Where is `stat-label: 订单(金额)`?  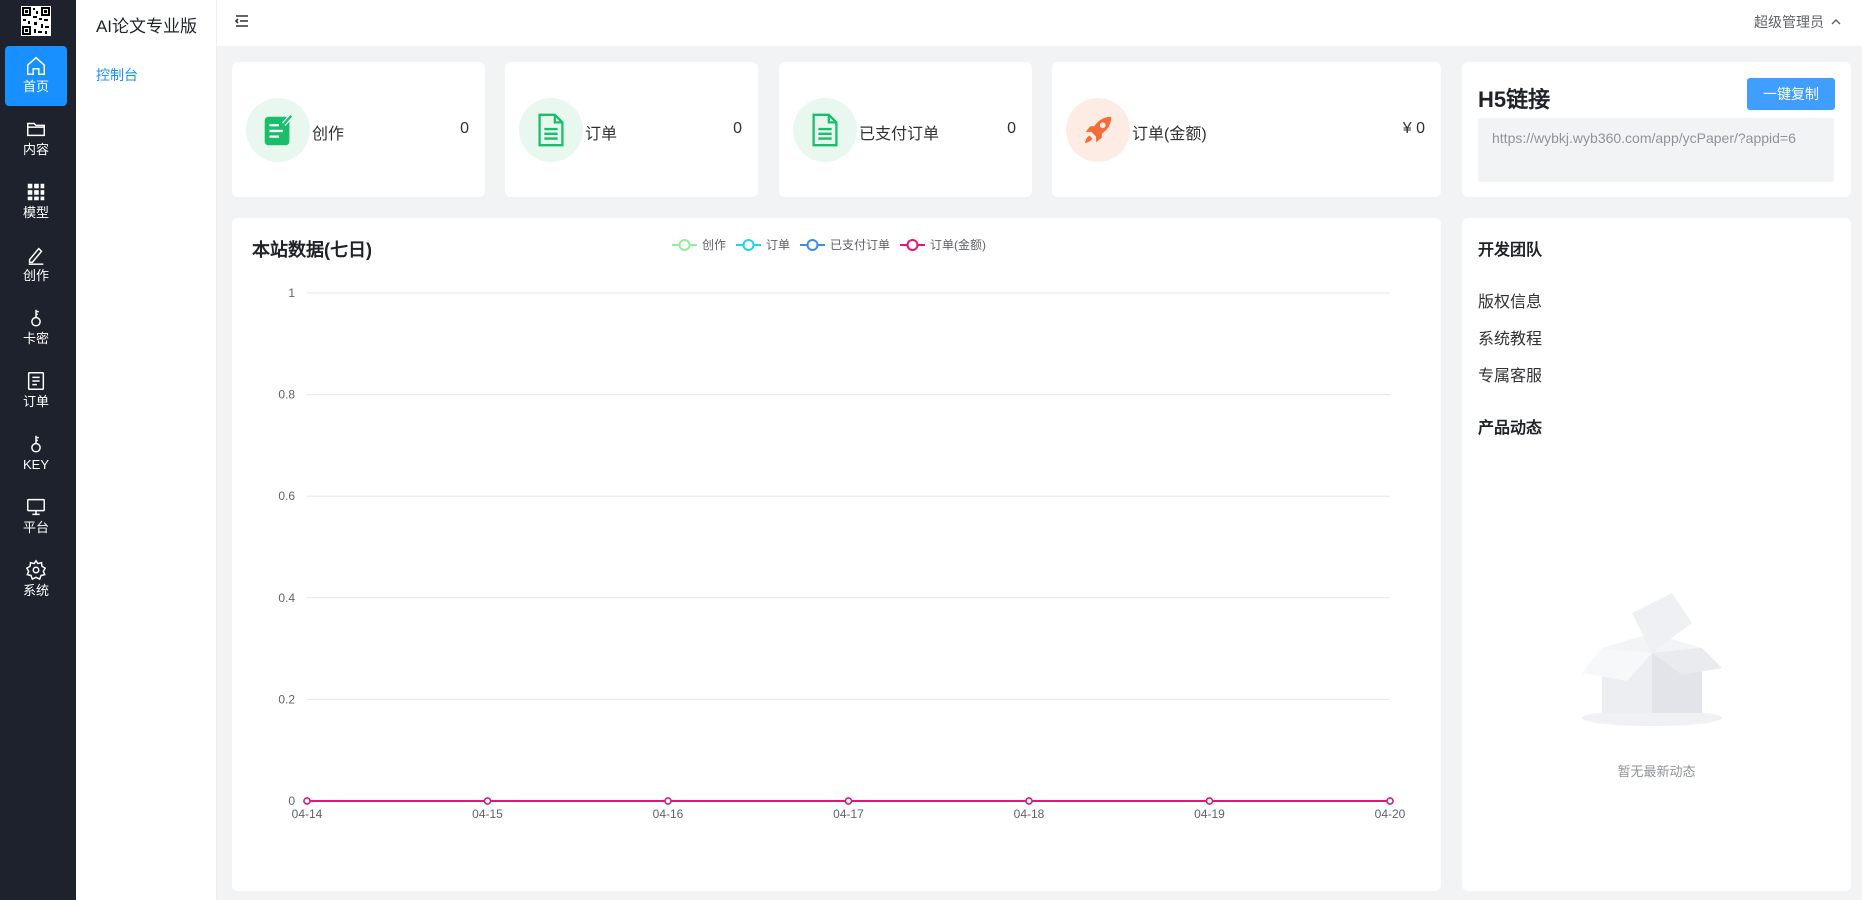 stat-label: 订单(金额) is located at coordinates (1169, 134).